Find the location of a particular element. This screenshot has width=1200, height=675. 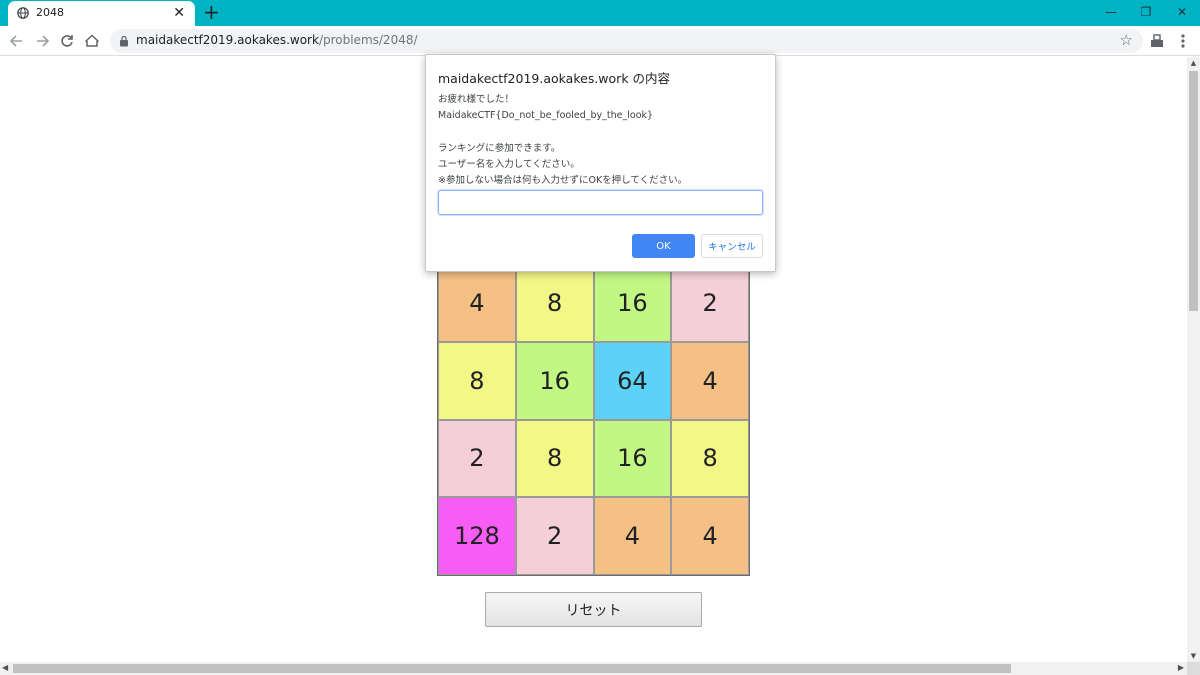

scroll-left-icon: ◀ is located at coordinates (5, 667).